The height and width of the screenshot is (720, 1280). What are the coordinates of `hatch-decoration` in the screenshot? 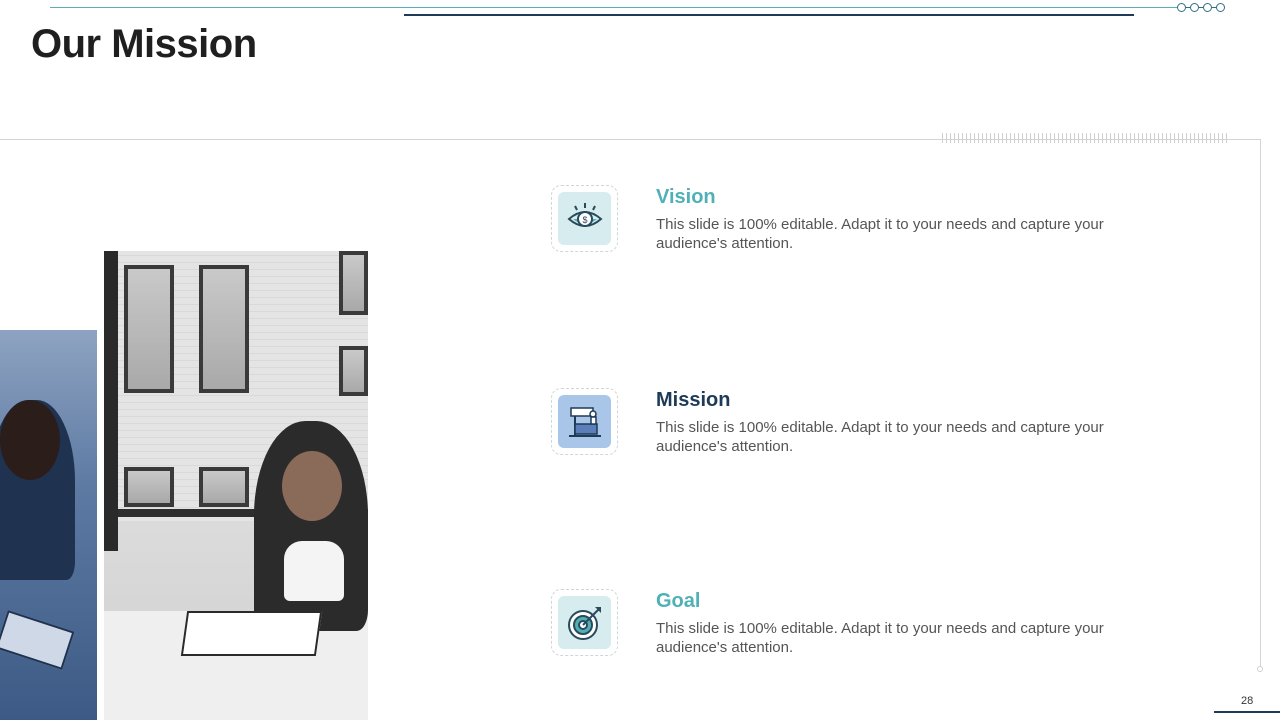 It's located at (1086, 138).